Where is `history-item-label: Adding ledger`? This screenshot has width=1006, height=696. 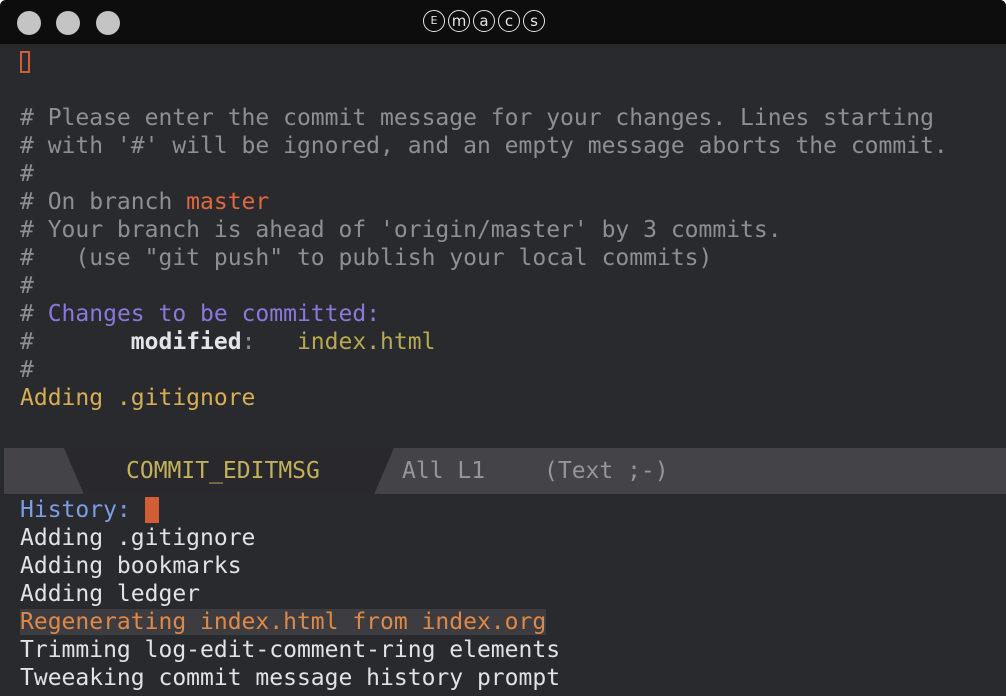
history-item-label: Adding ledger is located at coordinates (110, 594).